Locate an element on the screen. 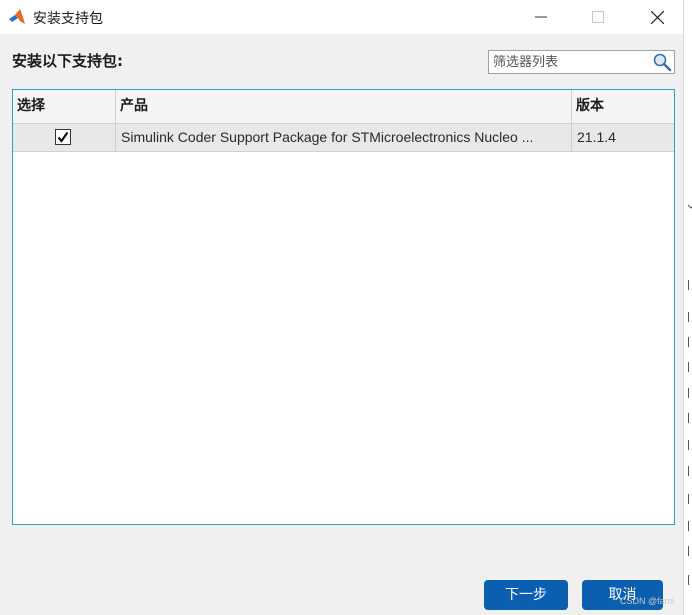  background-window-edge is located at coordinates (687, 307).